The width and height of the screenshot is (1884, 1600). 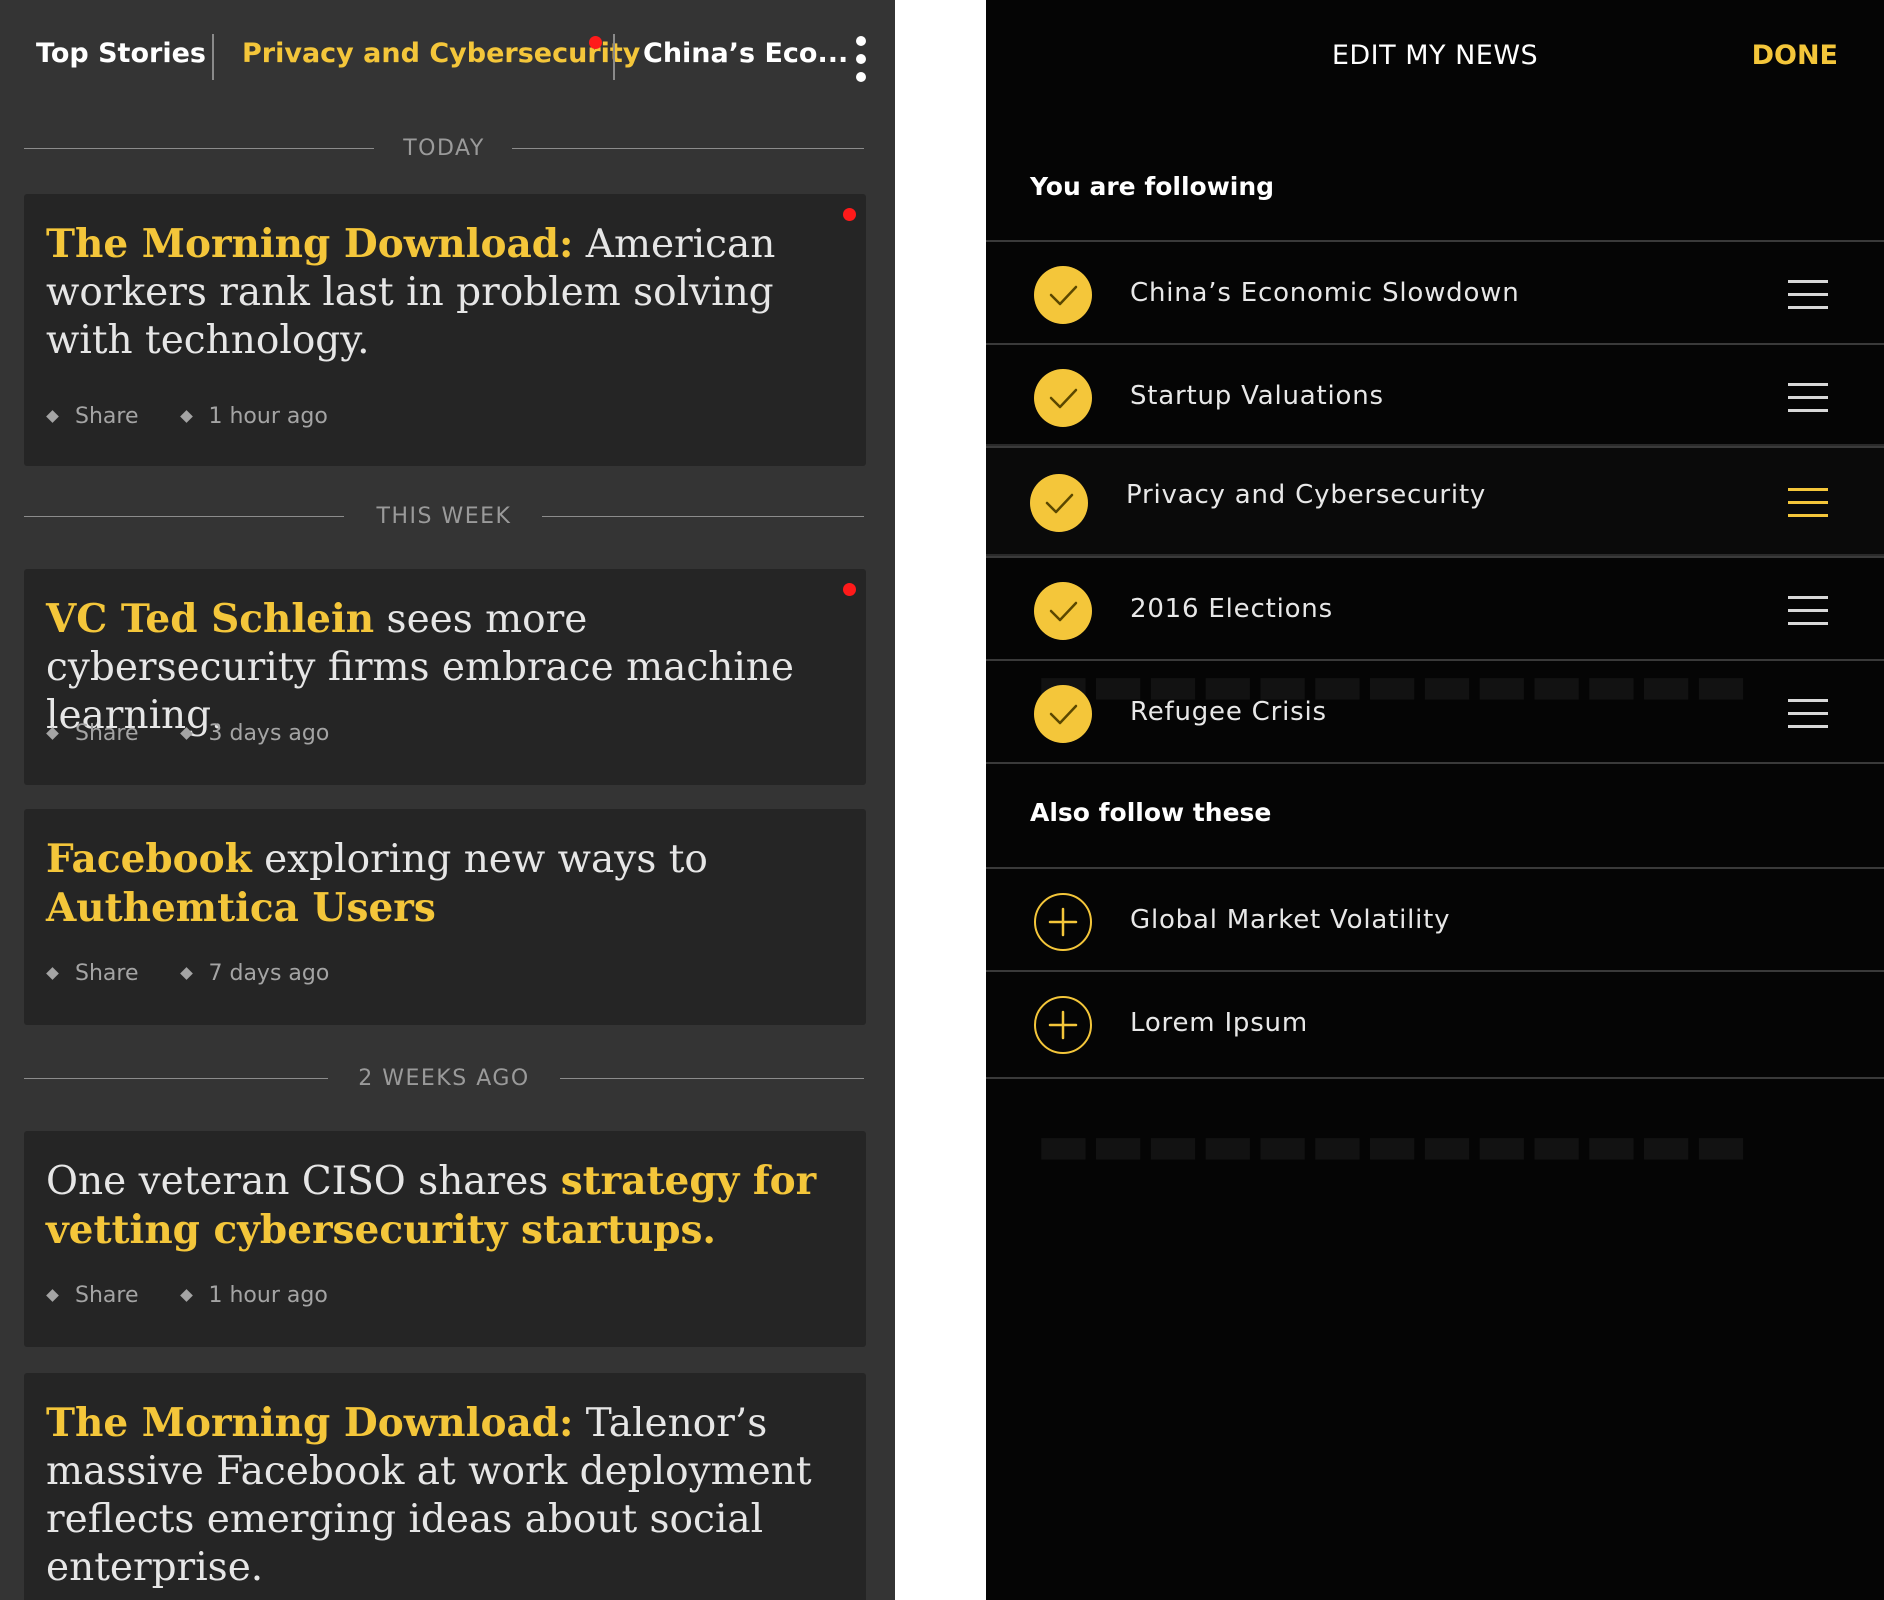 I want to click on suggested-topic-row: Global Market Volatility, so click(x=1435, y=918).